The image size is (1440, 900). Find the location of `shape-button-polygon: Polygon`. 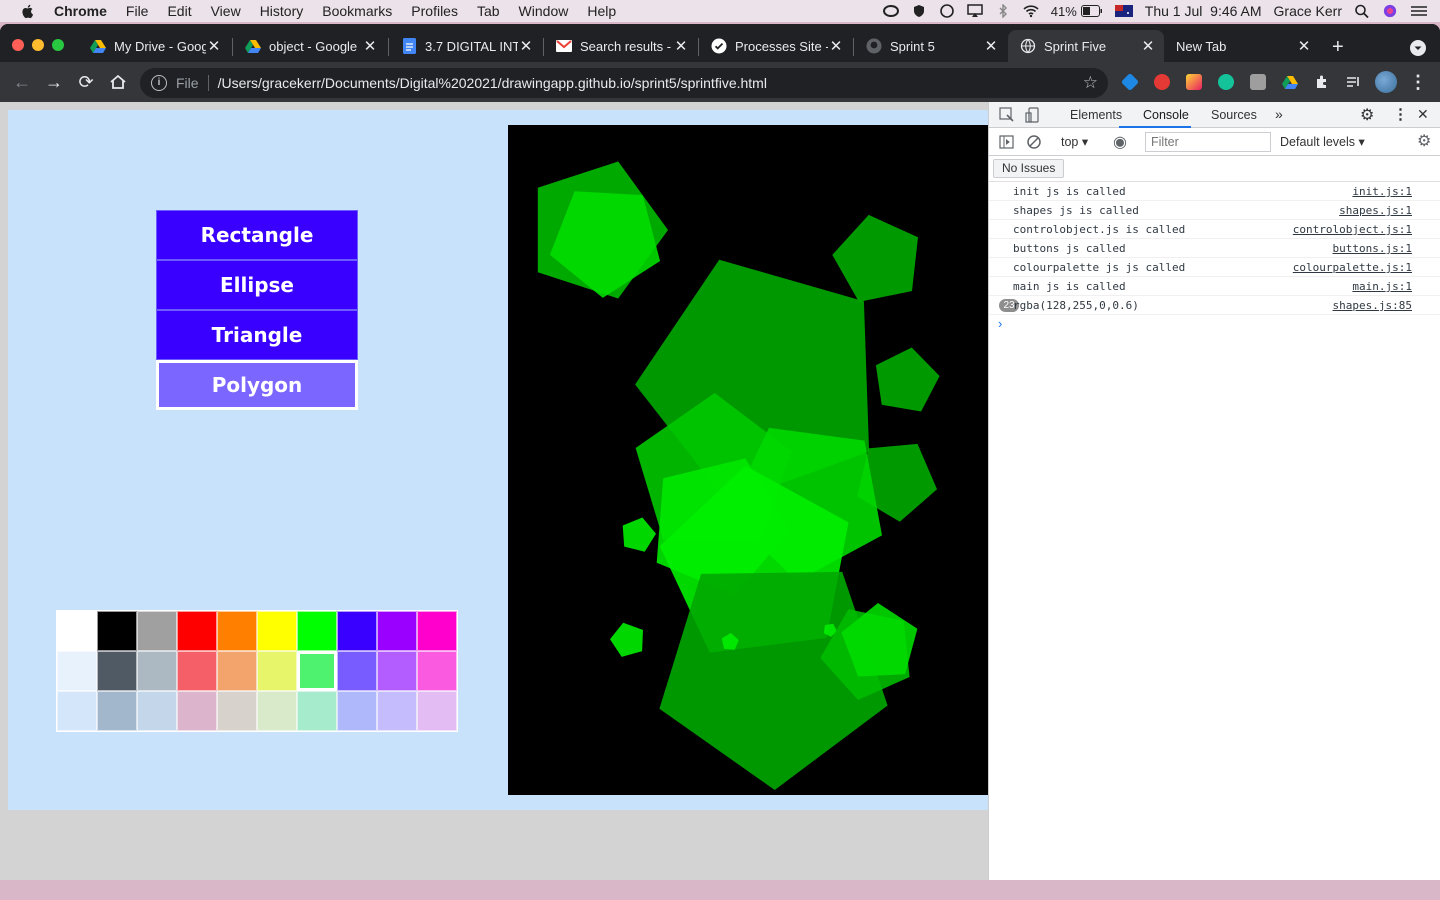

shape-button-polygon: Polygon is located at coordinates (257, 385).